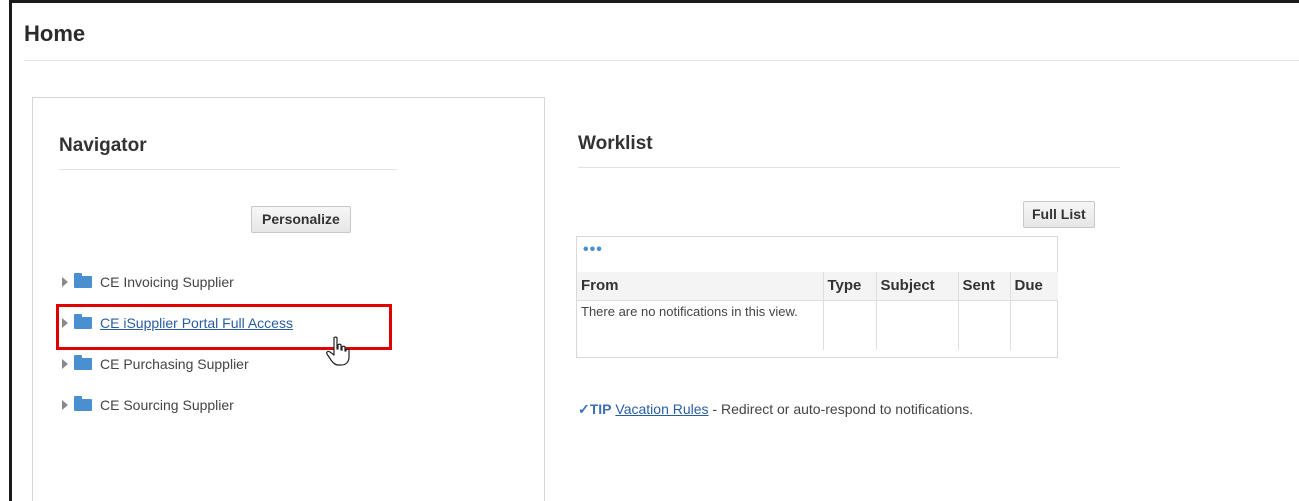  I want to click on column-header-type: Type, so click(850, 286).